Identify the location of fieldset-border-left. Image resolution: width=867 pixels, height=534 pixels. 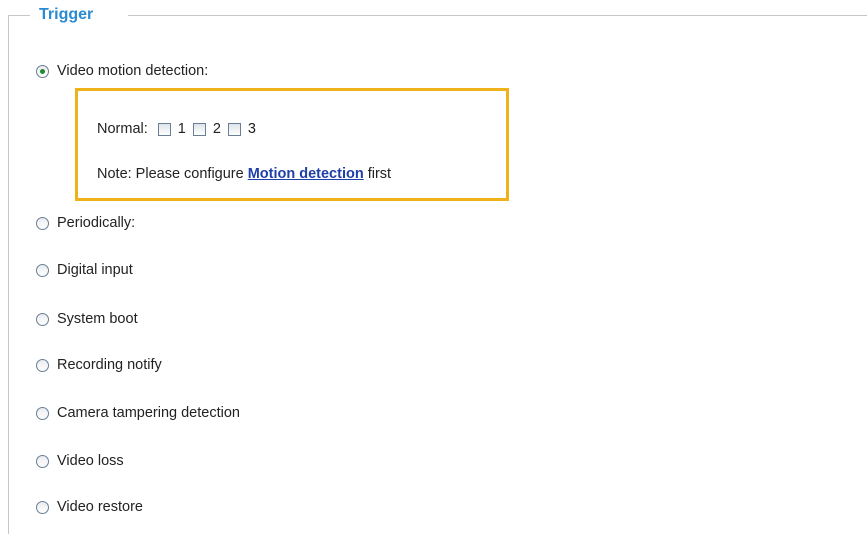
(8, 274).